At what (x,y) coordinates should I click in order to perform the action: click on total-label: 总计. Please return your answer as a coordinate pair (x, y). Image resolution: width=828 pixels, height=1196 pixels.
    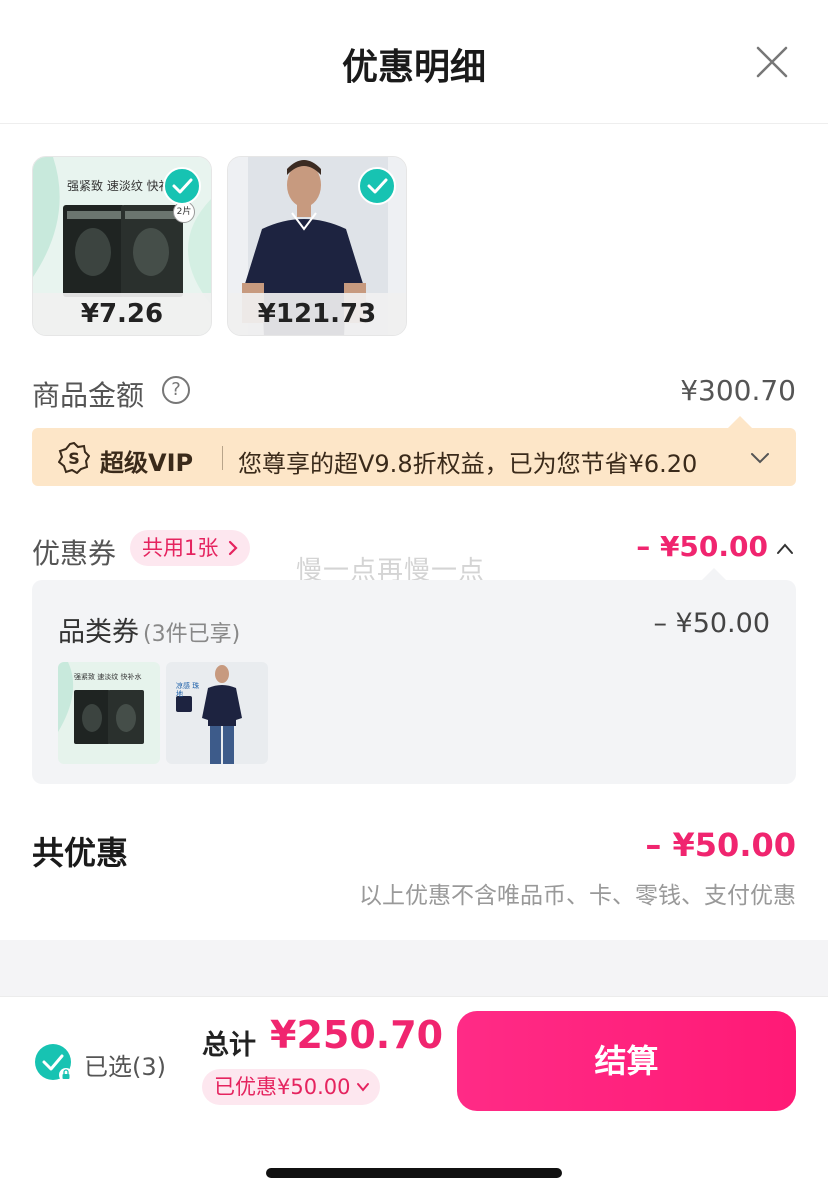
    Looking at the image, I should click on (229, 1045).